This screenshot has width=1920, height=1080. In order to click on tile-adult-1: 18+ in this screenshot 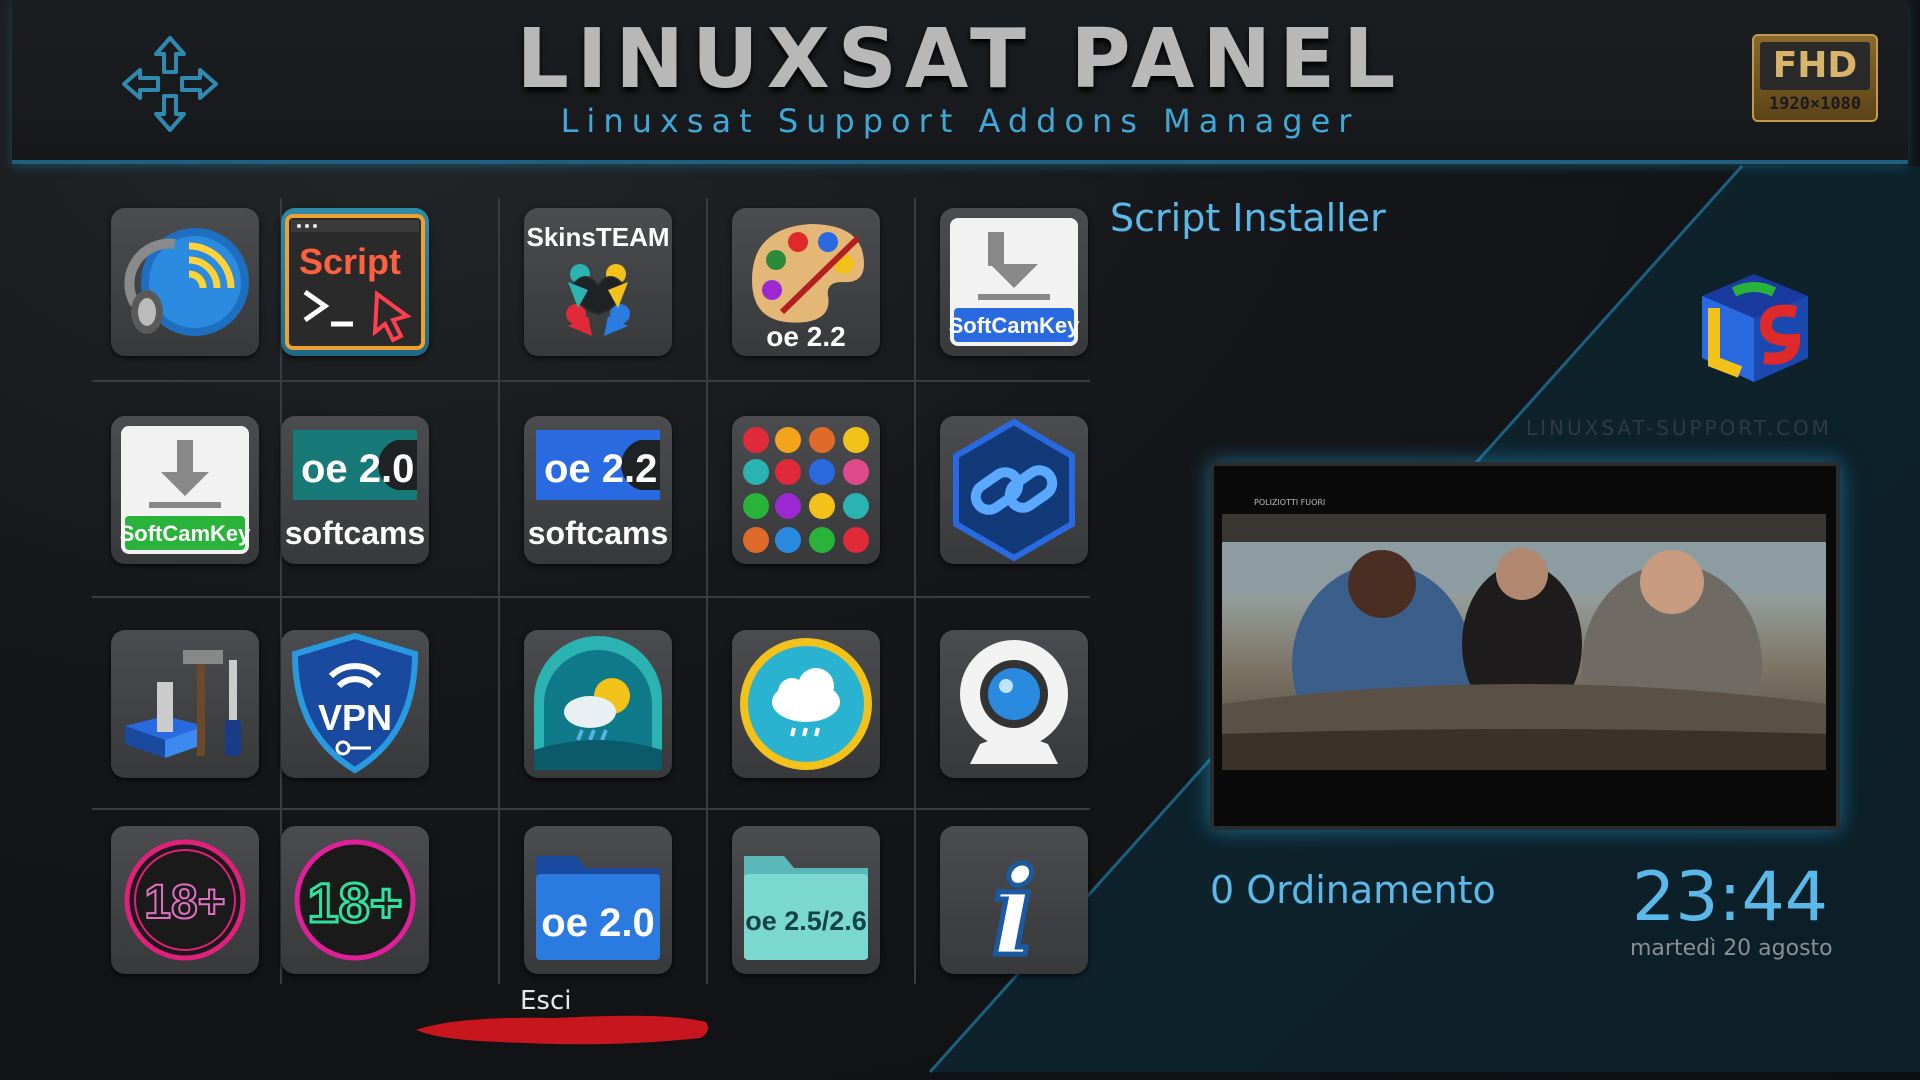, I will do `click(185, 900)`.